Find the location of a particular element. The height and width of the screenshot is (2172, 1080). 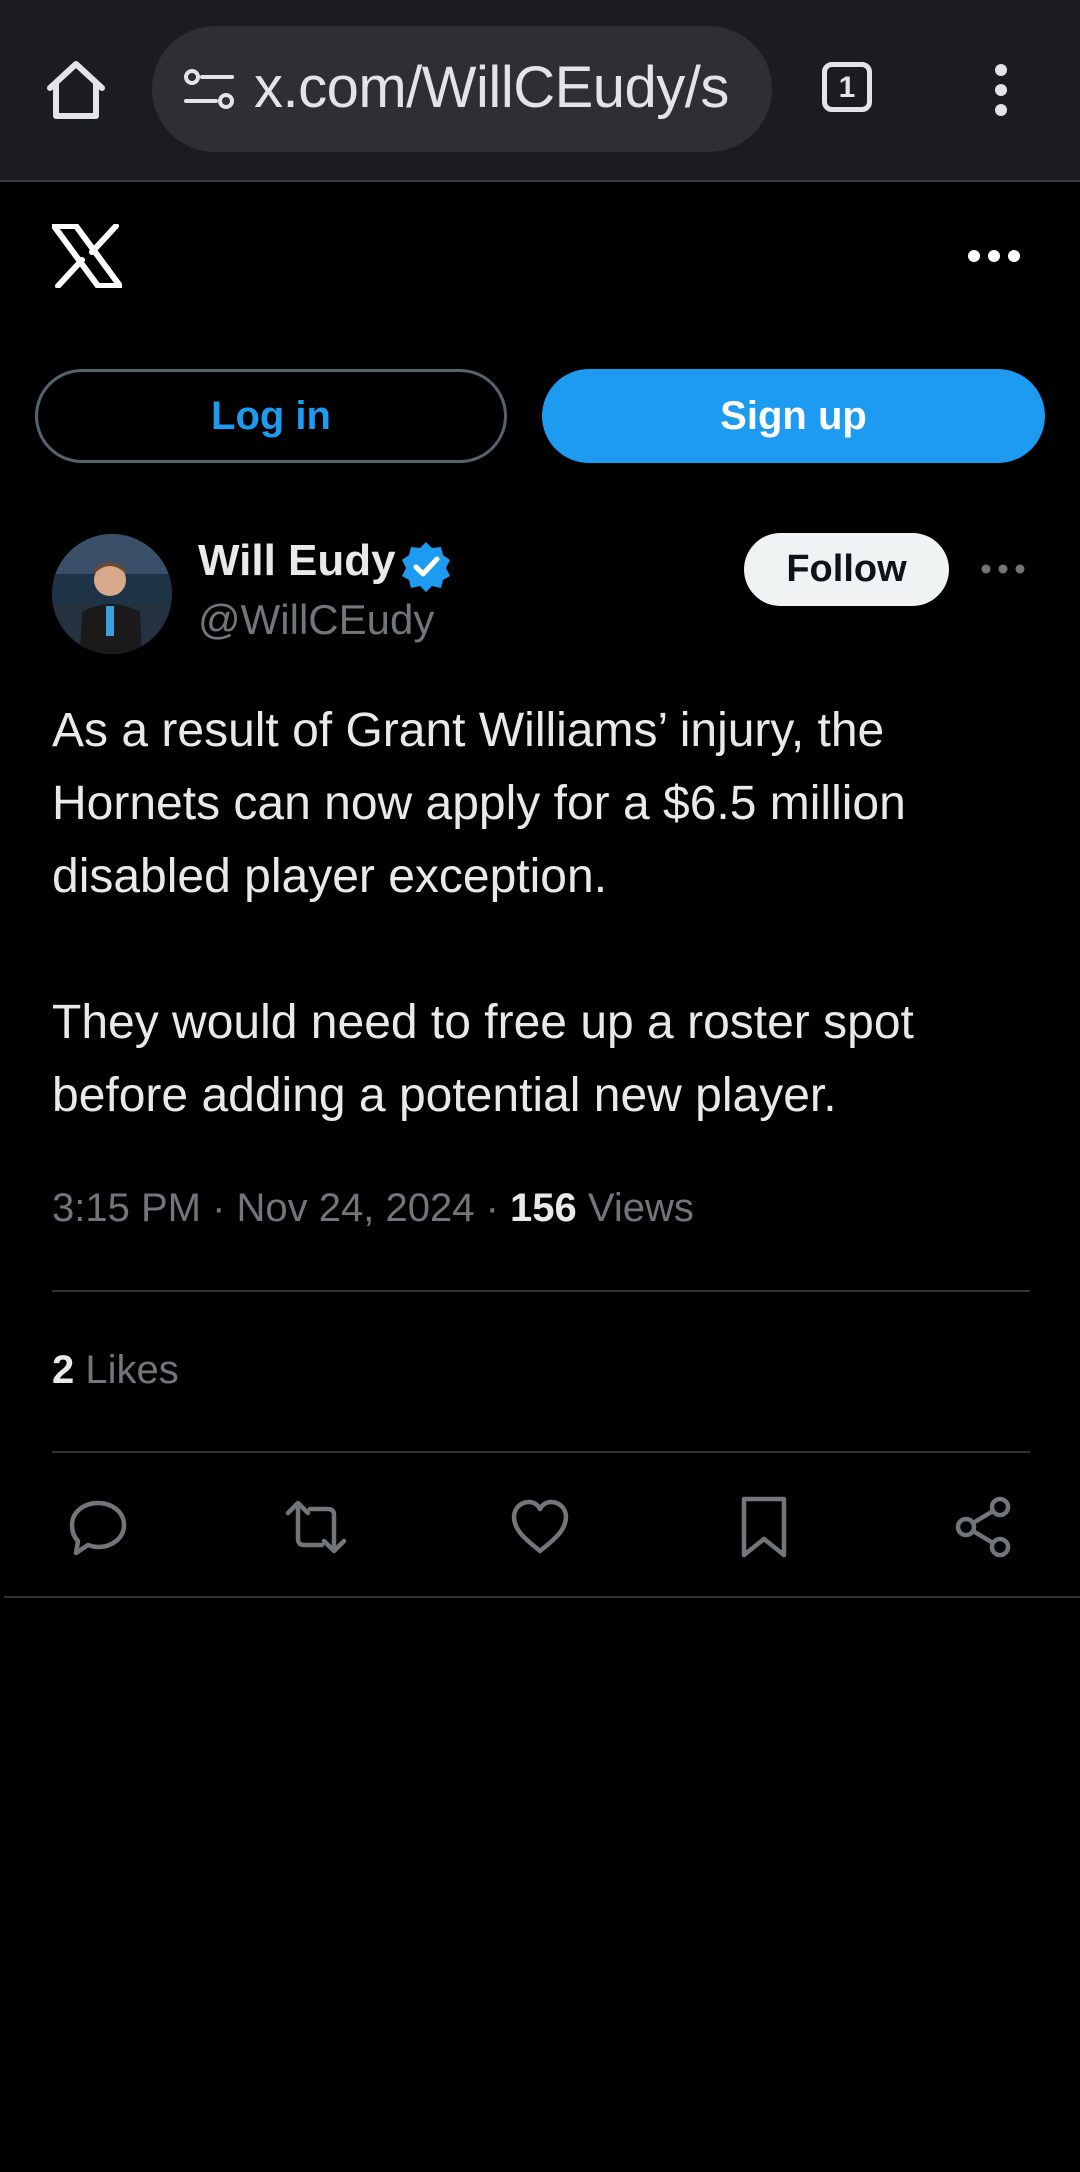

url-bar: x.com/WillCEudy/s is located at coordinates (462, 89).